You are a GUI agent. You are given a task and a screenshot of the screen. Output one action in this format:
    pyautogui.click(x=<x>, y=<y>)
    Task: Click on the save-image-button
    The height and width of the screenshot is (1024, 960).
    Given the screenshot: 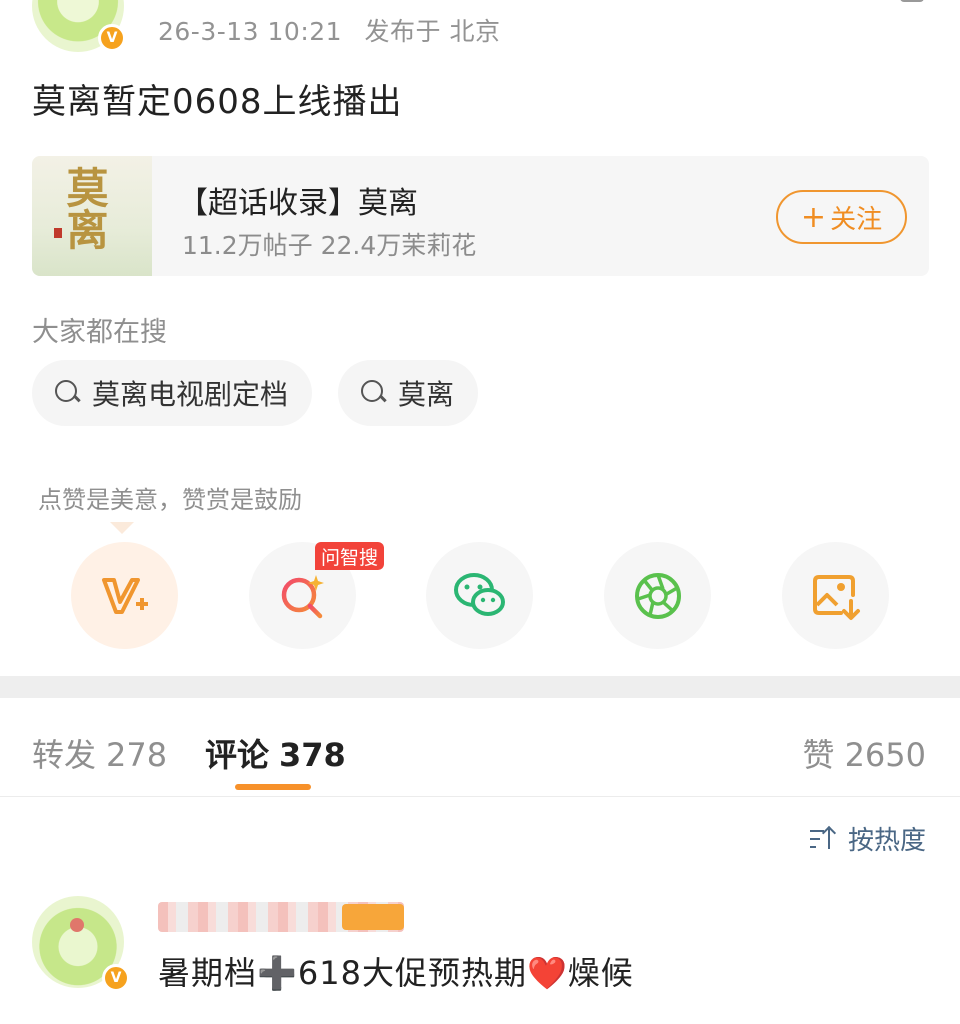 What is the action you would take?
    pyautogui.click(x=835, y=595)
    